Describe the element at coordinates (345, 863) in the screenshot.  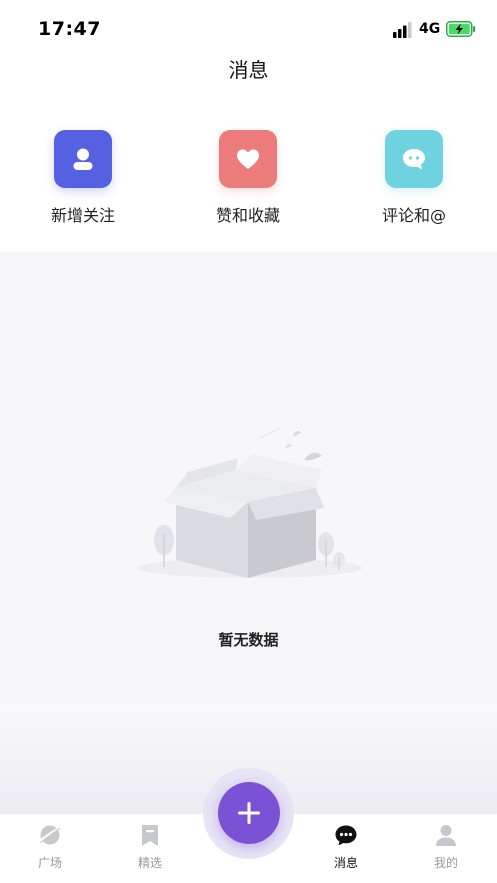
I see `tab-label: 消息` at that location.